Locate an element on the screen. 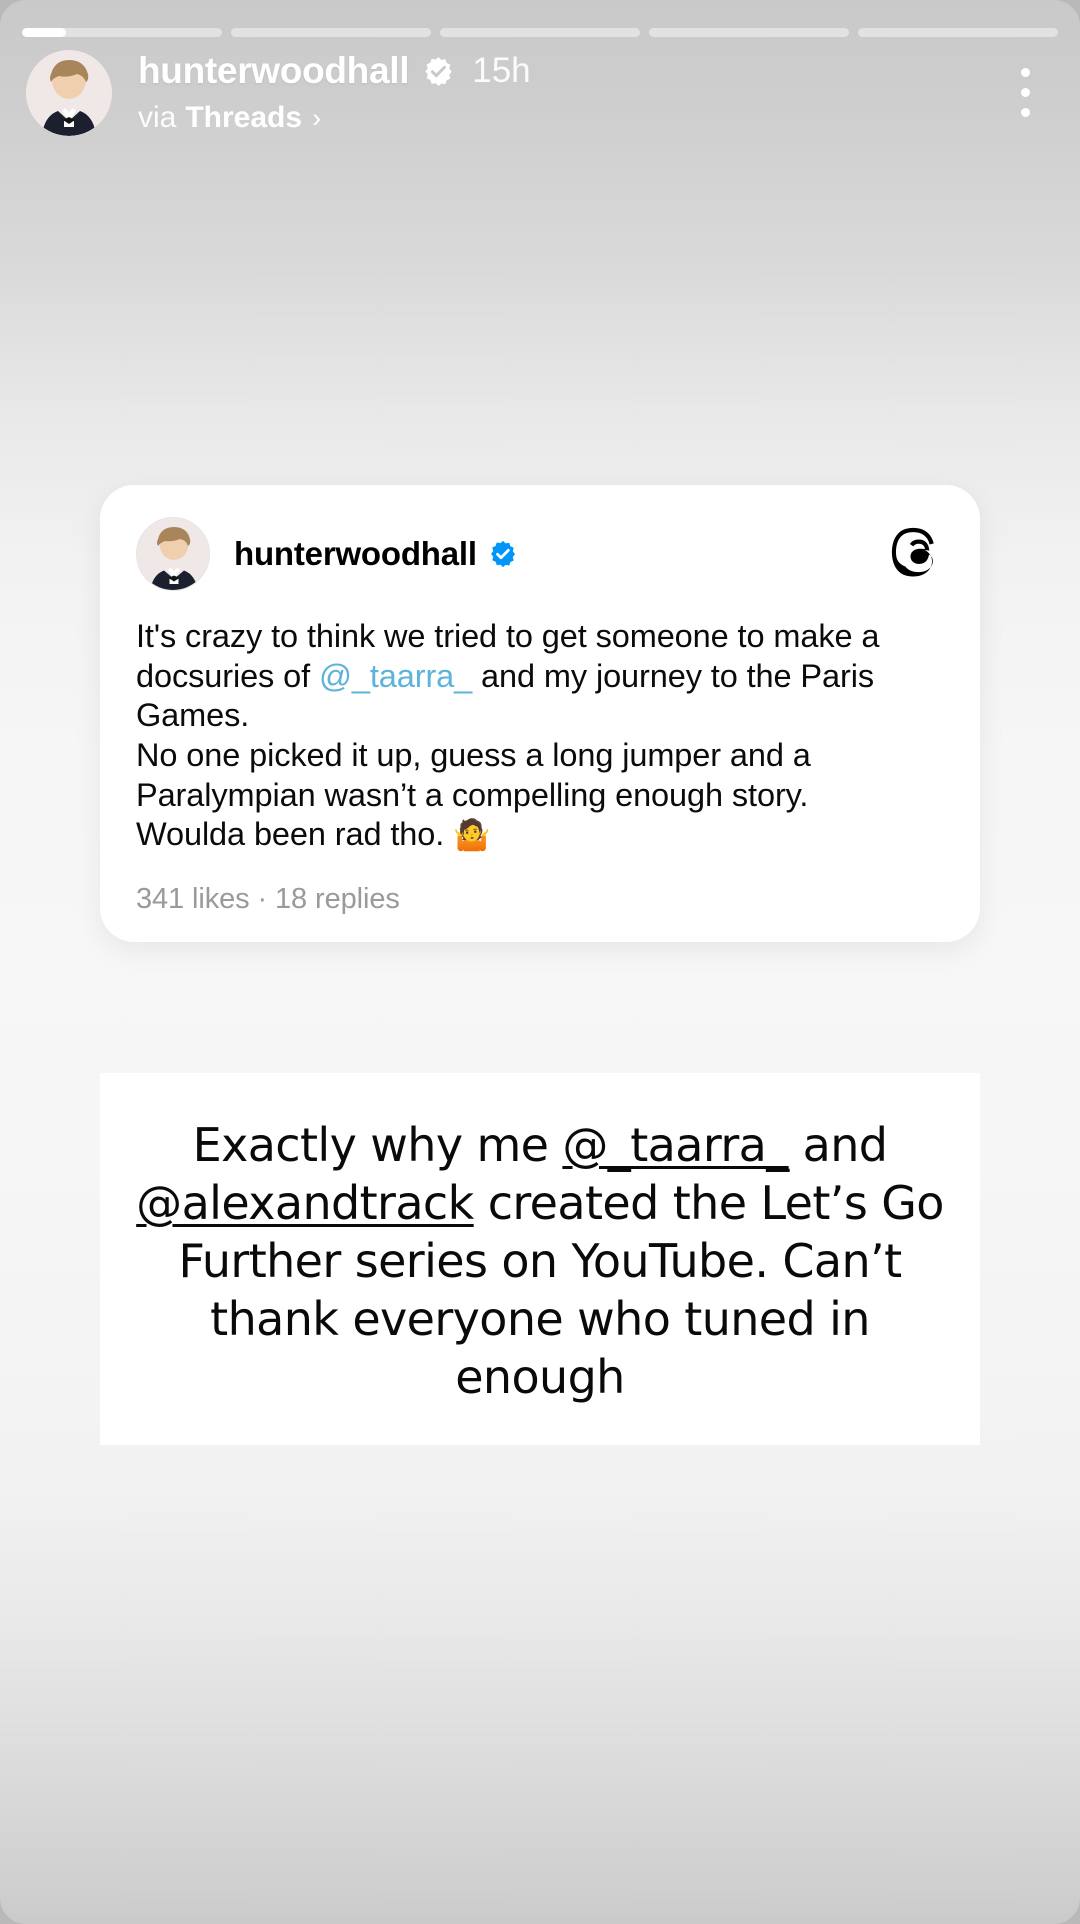  caption-mention-alexandtrack: @alexandtrack is located at coordinates (305, 1203).